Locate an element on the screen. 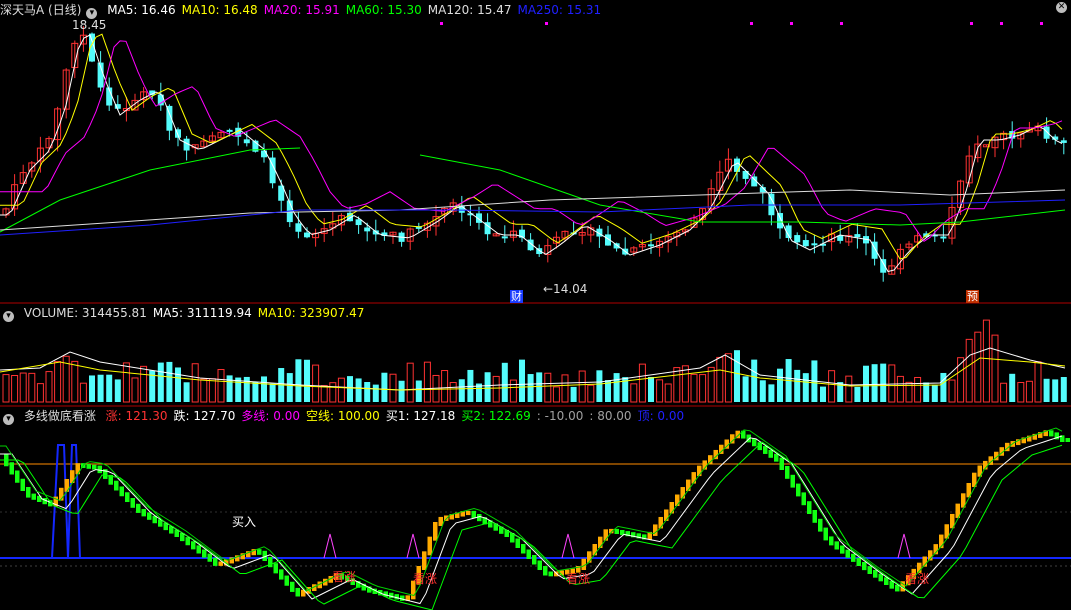 Image resolution: width=1071 pixels, height=610 pixels. indicator-name: 多线做底看涨 is located at coordinates (59, 416).